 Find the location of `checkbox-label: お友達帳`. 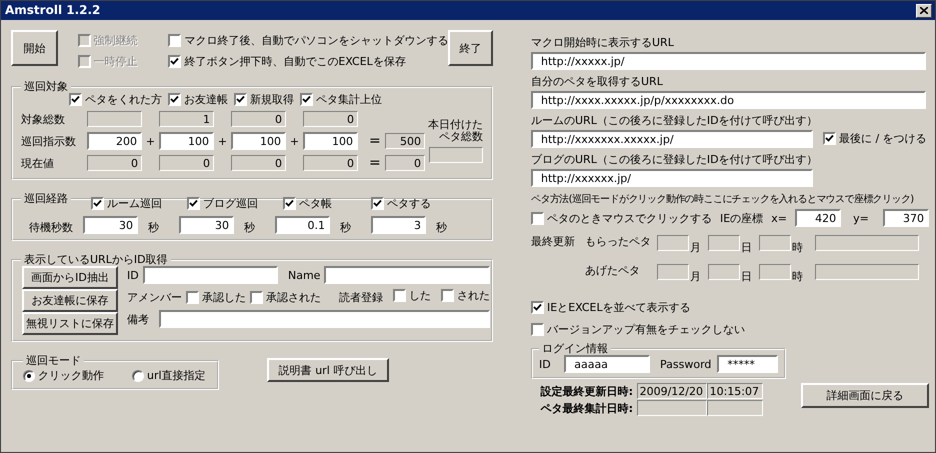

checkbox-label: お友達帳 is located at coordinates (206, 99).